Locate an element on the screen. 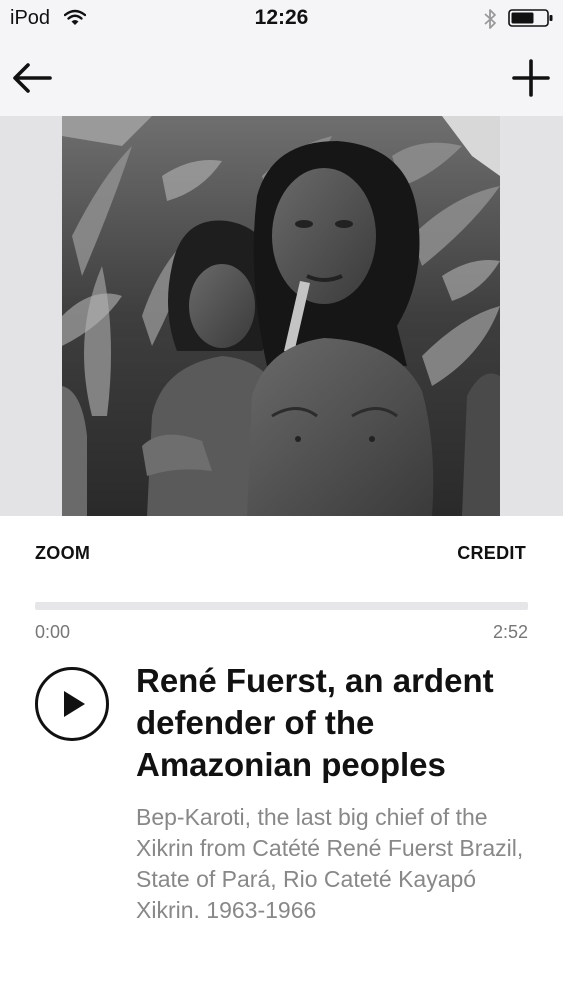  play-button is located at coordinates (72, 704).